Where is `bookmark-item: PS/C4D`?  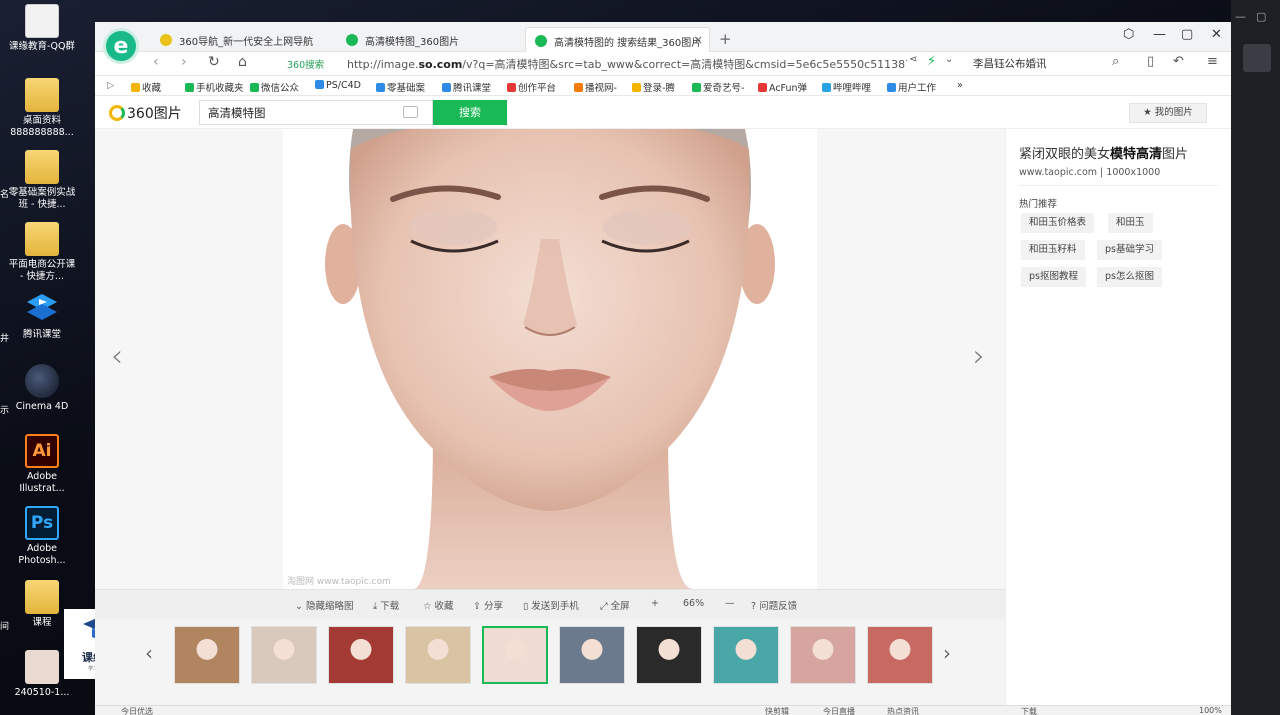
bookmark-item: PS/C4D is located at coordinates (338, 85).